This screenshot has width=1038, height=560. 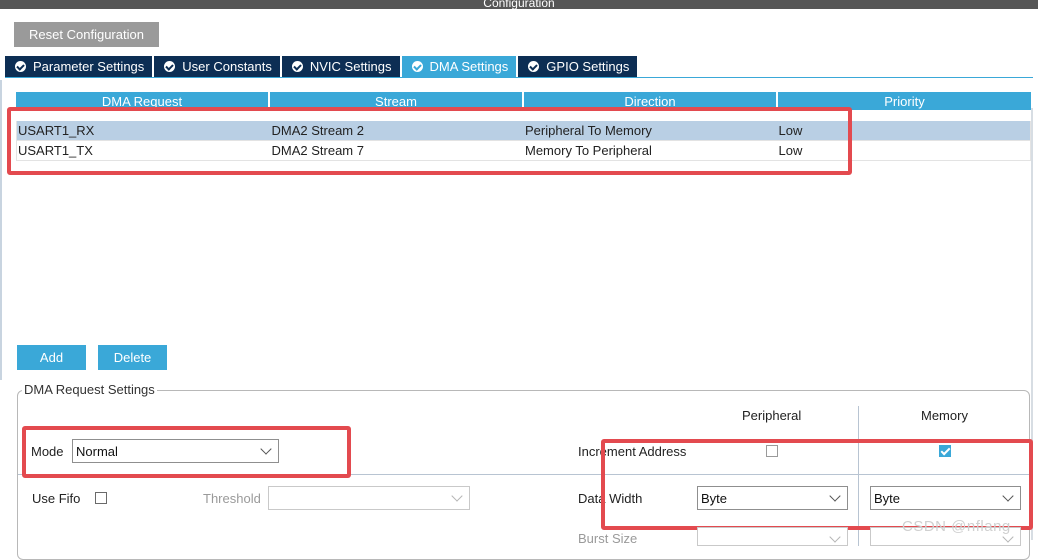 What do you see at coordinates (227, 66) in the screenshot?
I see `tab-label: User Constants` at bounding box center [227, 66].